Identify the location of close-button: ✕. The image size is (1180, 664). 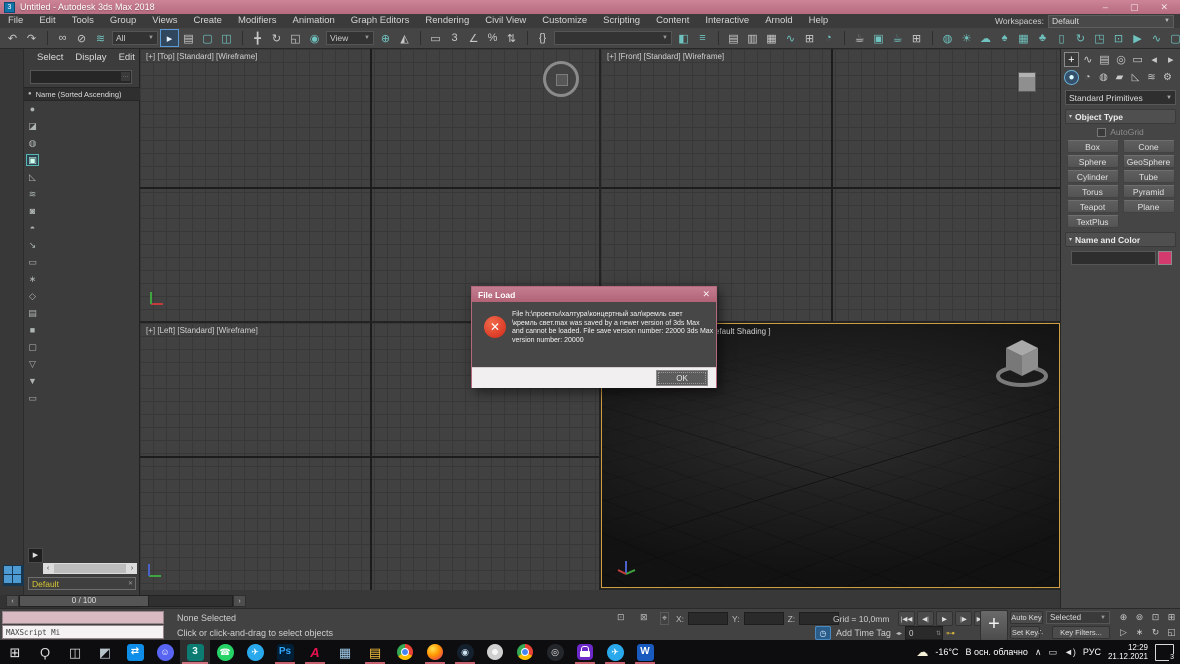
(1164, 7).